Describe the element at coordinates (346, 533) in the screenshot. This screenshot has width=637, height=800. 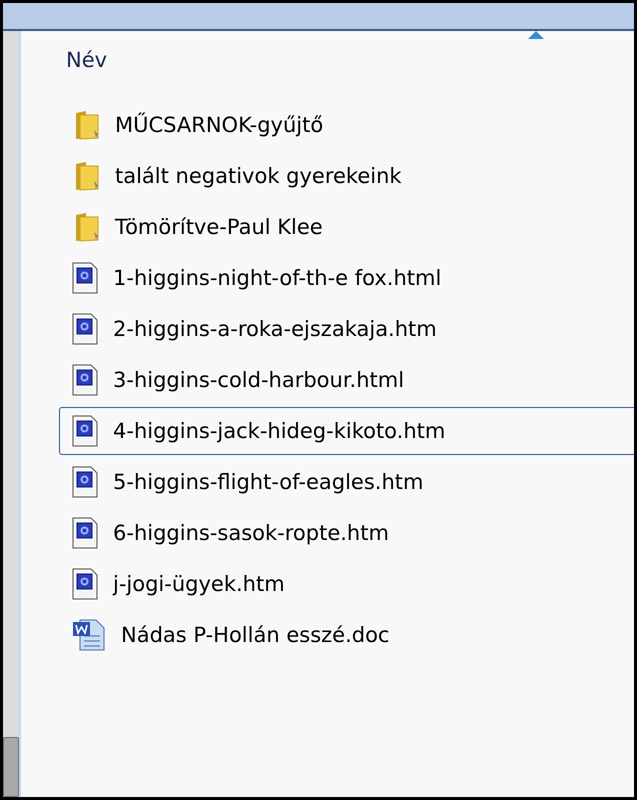
I see `file-item: 6-higgins-sasok-ropte.htm` at that location.